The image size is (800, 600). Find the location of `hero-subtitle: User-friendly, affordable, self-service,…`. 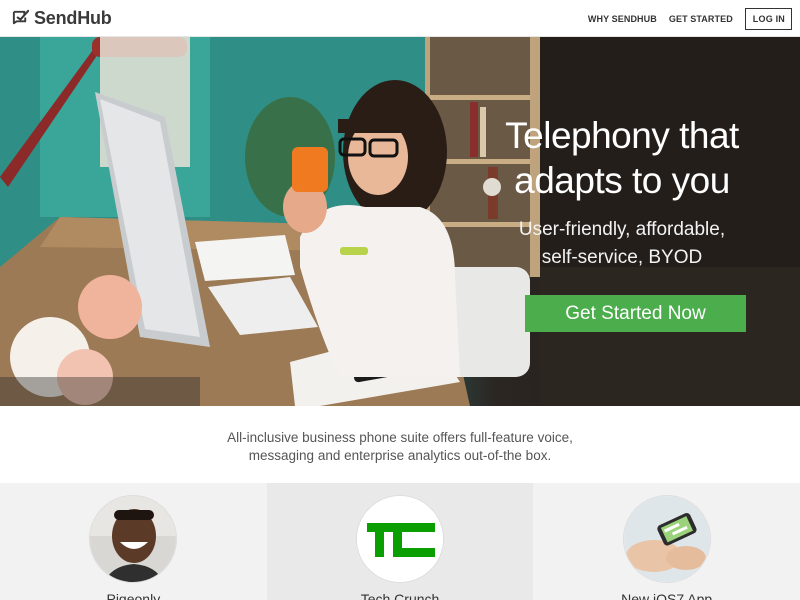

hero-subtitle: User-friendly, affordable, self-service,… is located at coordinates (622, 244).